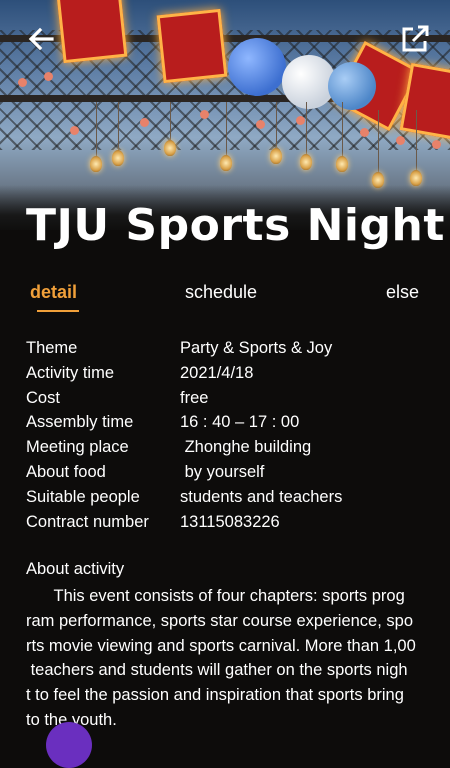  Describe the element at coordinates (69, 745) in the screenshot. I see `floating-action-button` at that location.